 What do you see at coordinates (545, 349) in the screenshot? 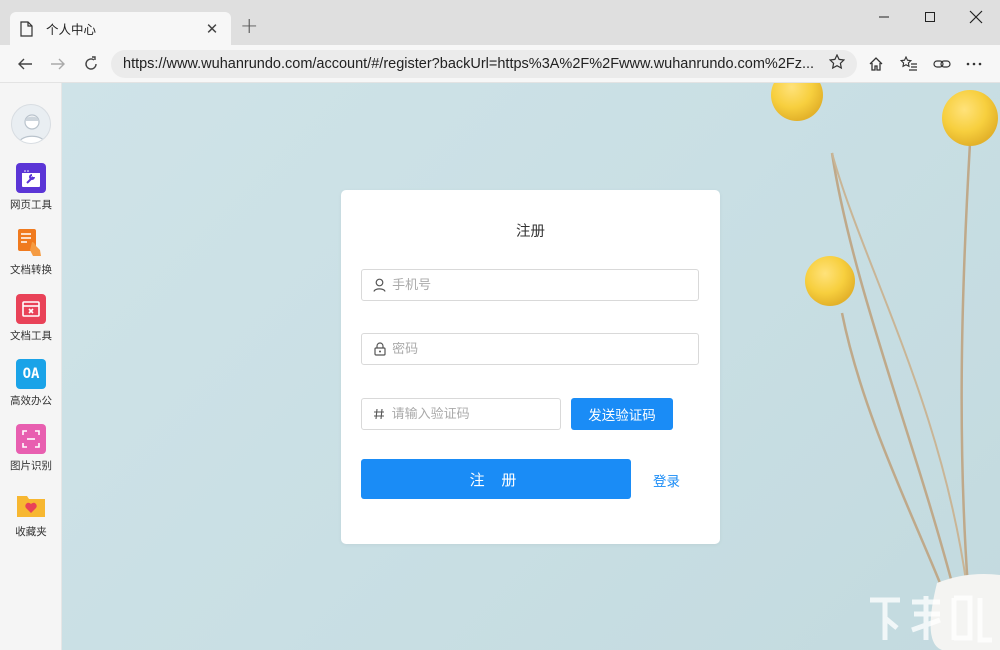
I see `password-input` at bounding box center [545, 349].